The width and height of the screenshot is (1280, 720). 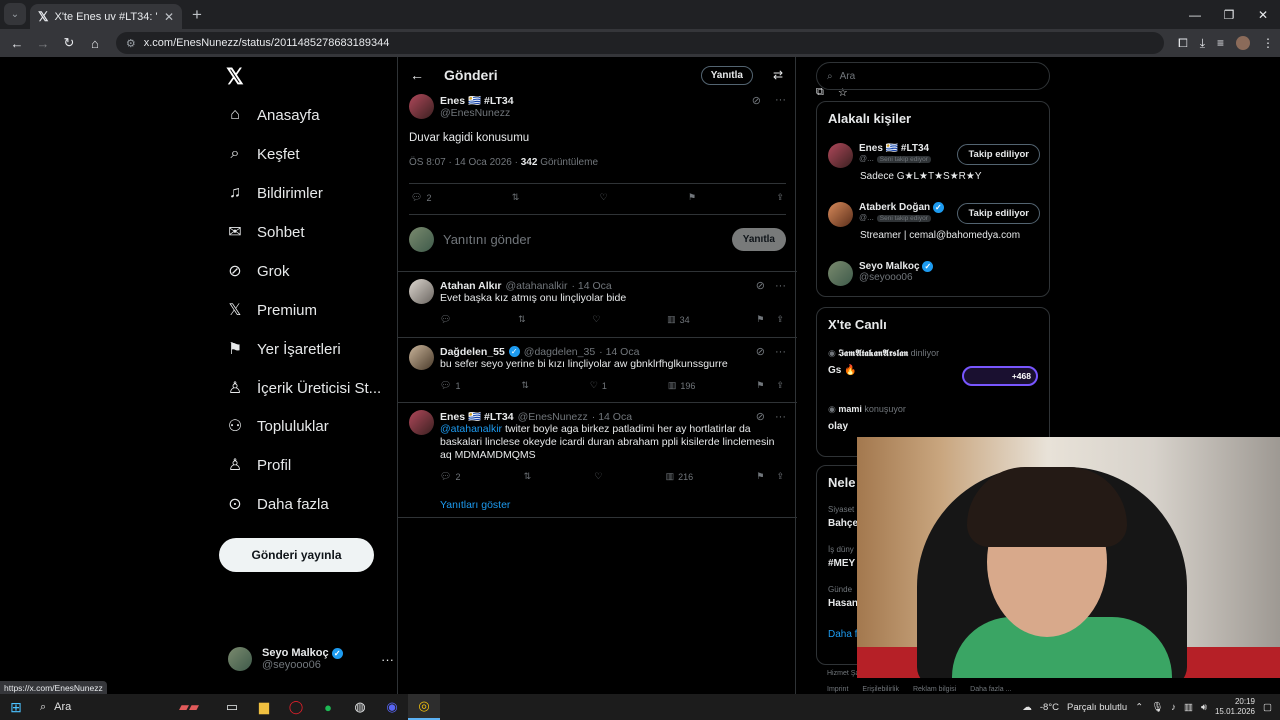 I want to click on weather-icon: ☁, so click(x=1027, y=707).